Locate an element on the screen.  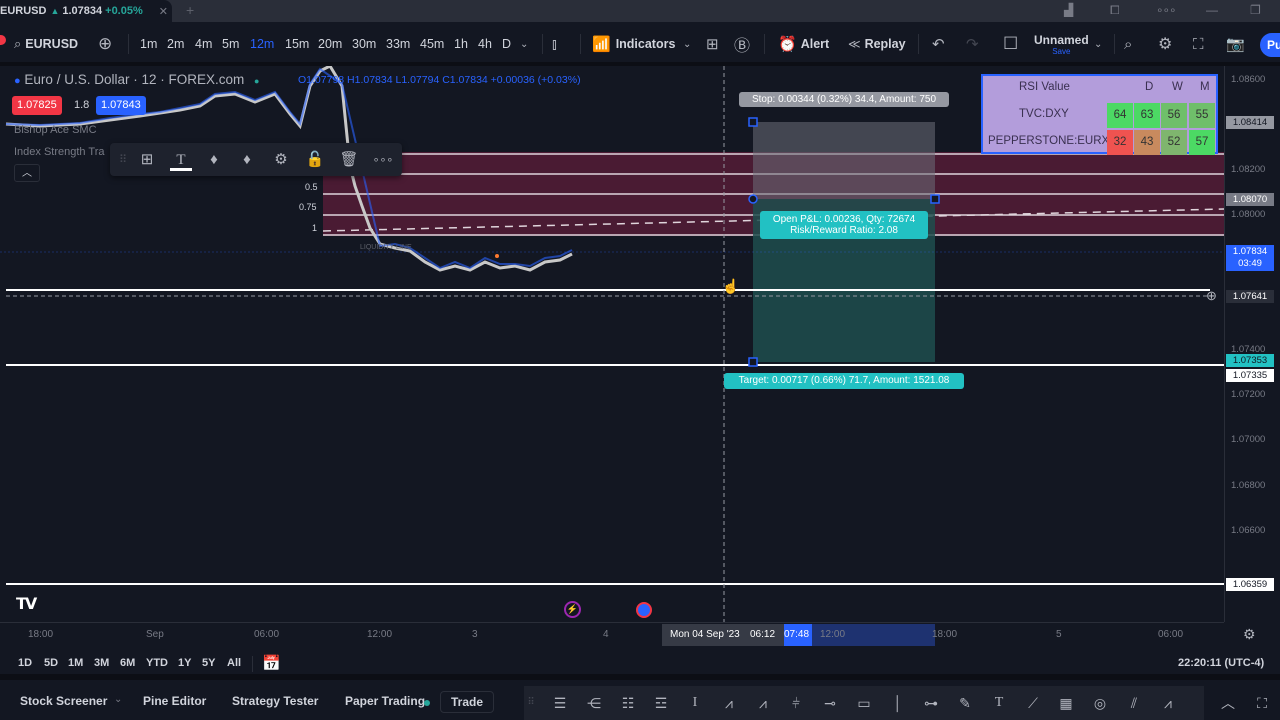
snapshot-camera-icon: 📷 is located at coordinates (1235, 44).